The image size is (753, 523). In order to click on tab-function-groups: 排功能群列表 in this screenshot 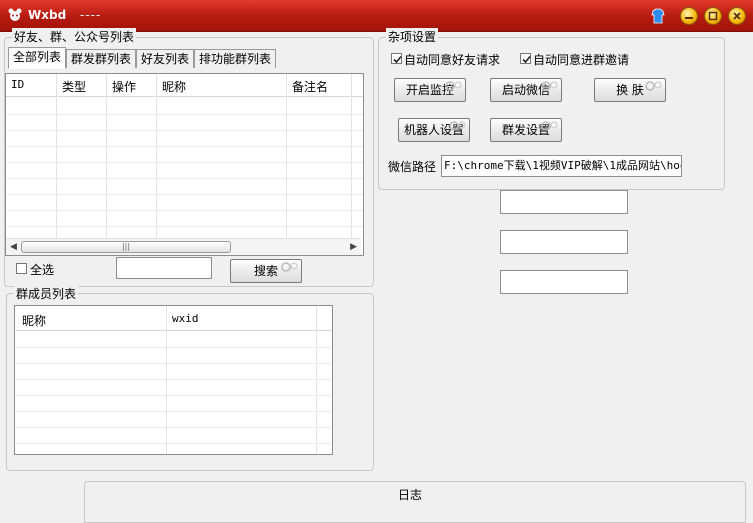, I will do `click(235, 58)`.